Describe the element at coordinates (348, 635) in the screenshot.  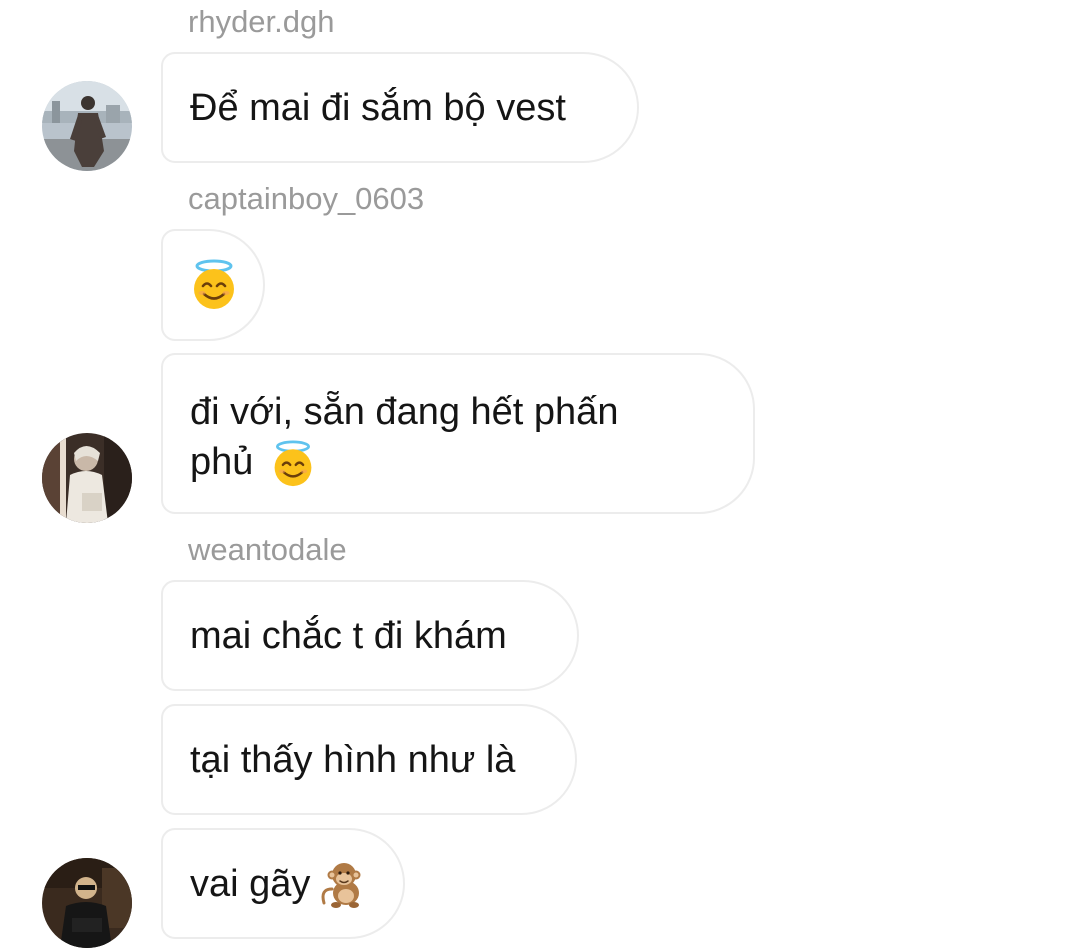
I see `message-text: mai chắc t đi khám` at that location.